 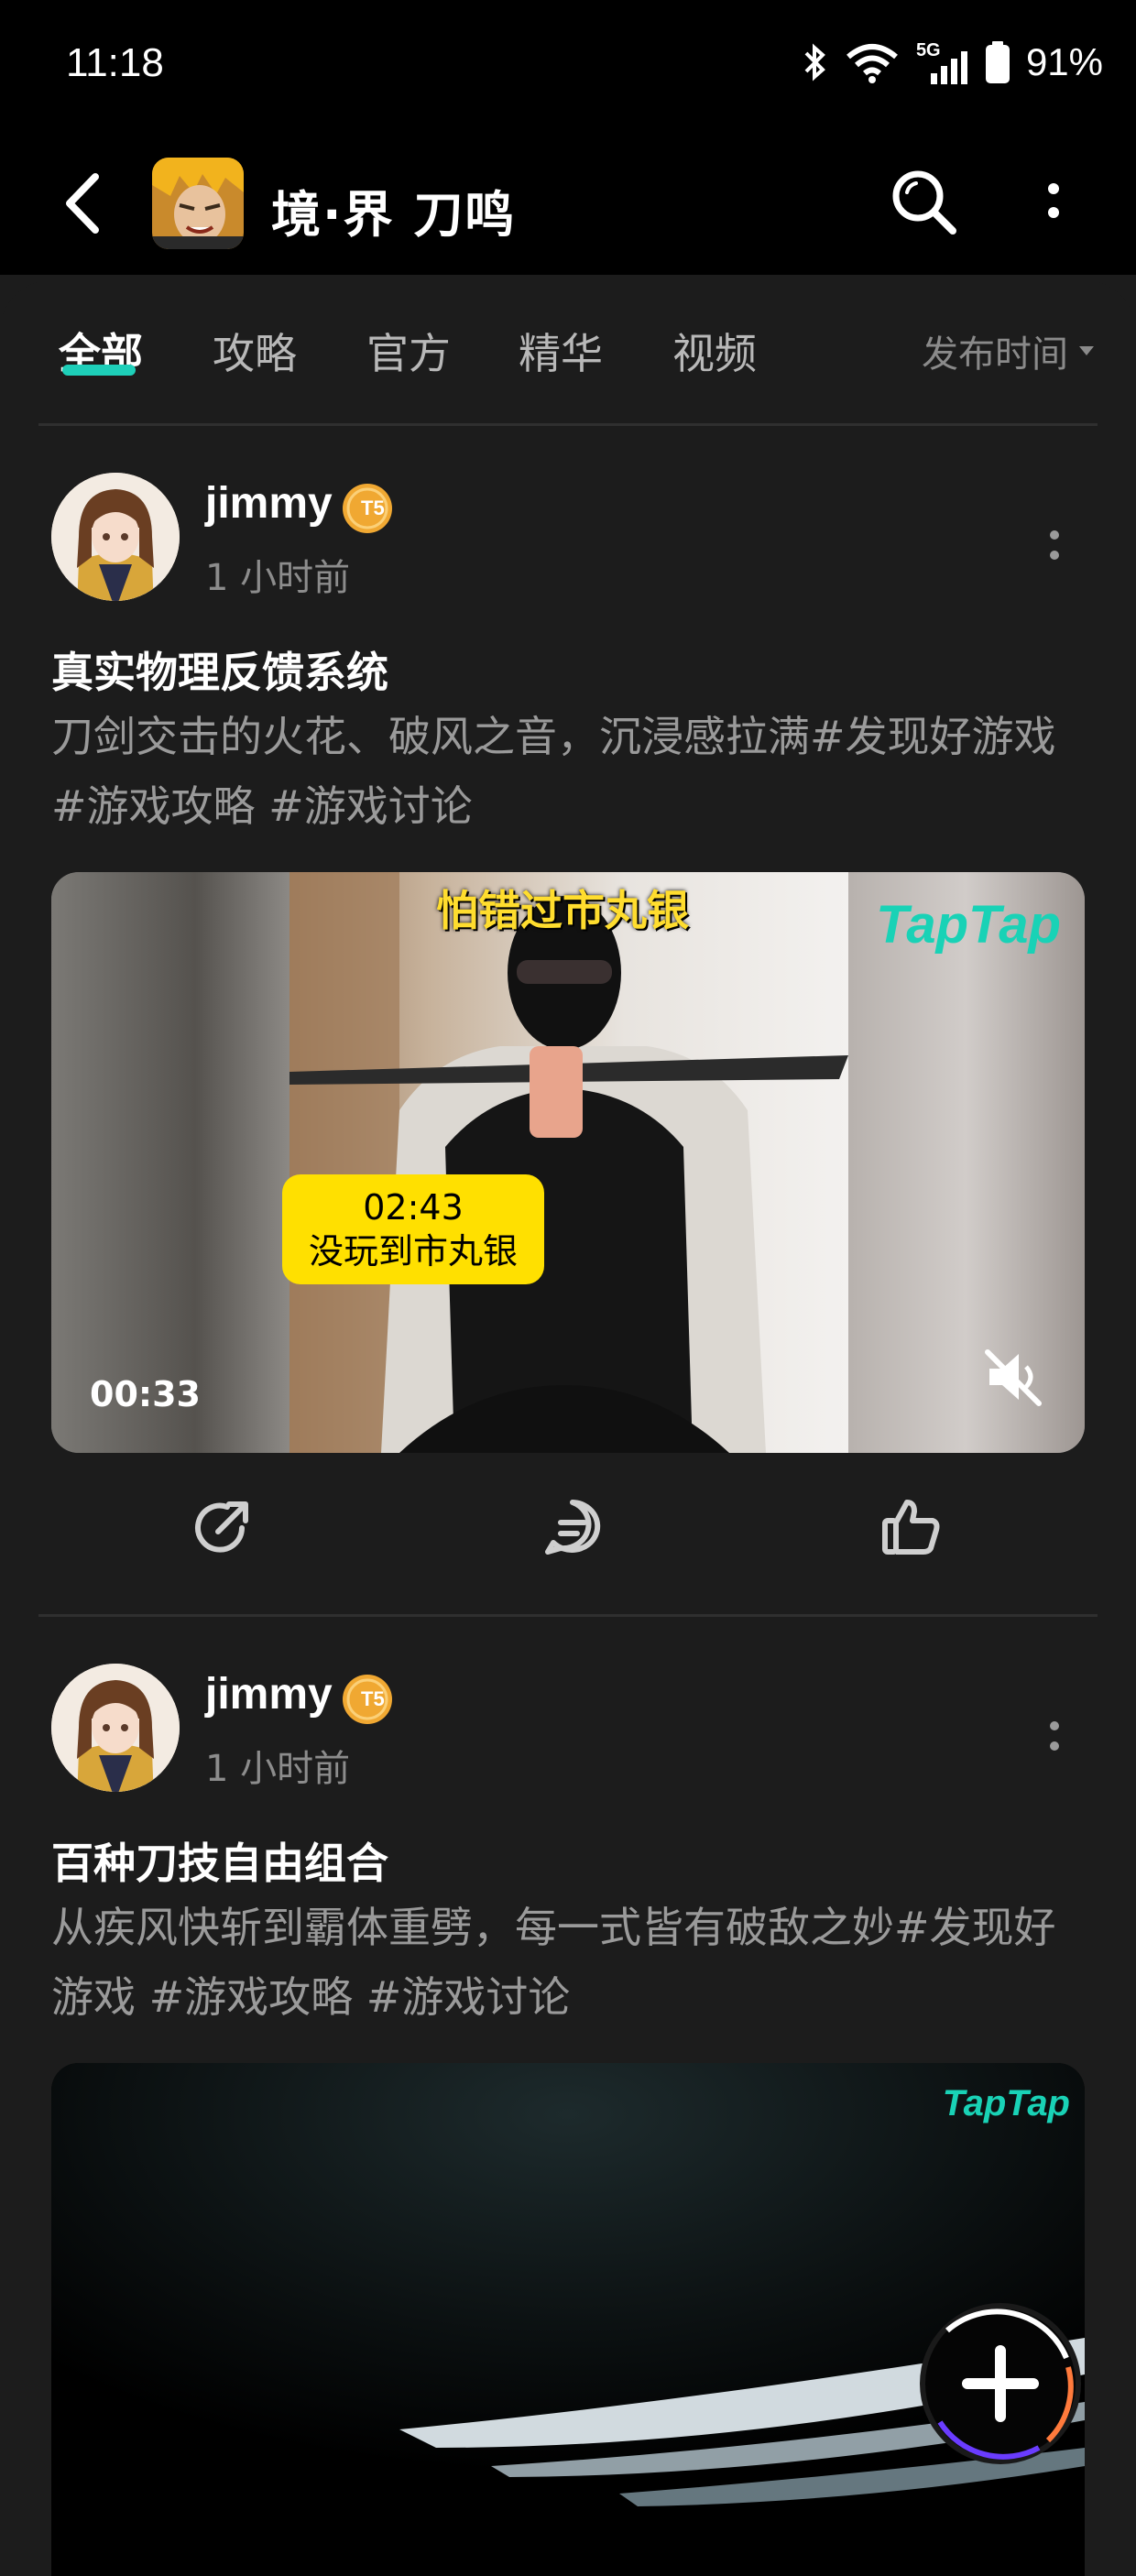 I want to click on back-arrow-icon, so click(x=83, y=204).